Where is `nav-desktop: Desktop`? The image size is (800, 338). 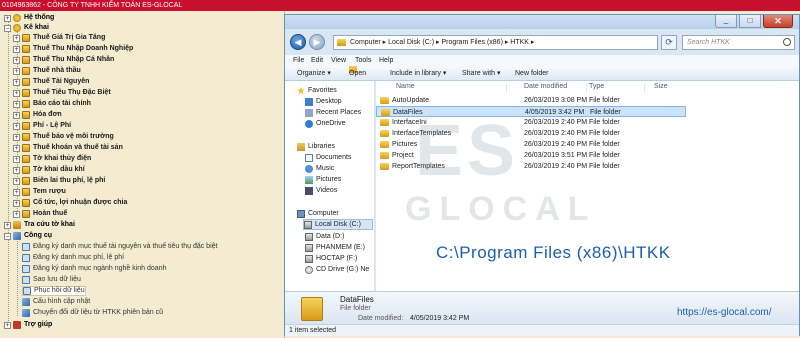 nav-desktop: Desktop is located at coordinates (323, 101).